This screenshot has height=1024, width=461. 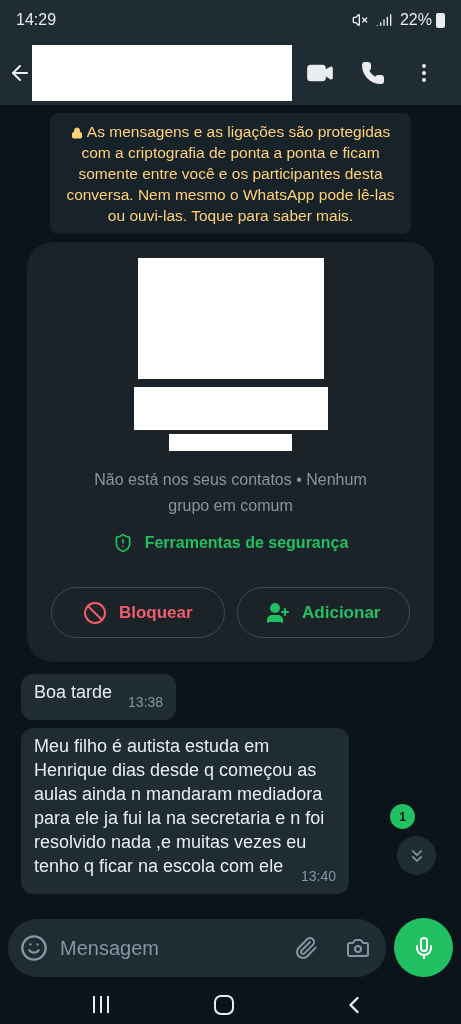 What do you see at coordinates (94, 612) in the screenshot?
I see `block-icon` at bounding box center [94, 612].